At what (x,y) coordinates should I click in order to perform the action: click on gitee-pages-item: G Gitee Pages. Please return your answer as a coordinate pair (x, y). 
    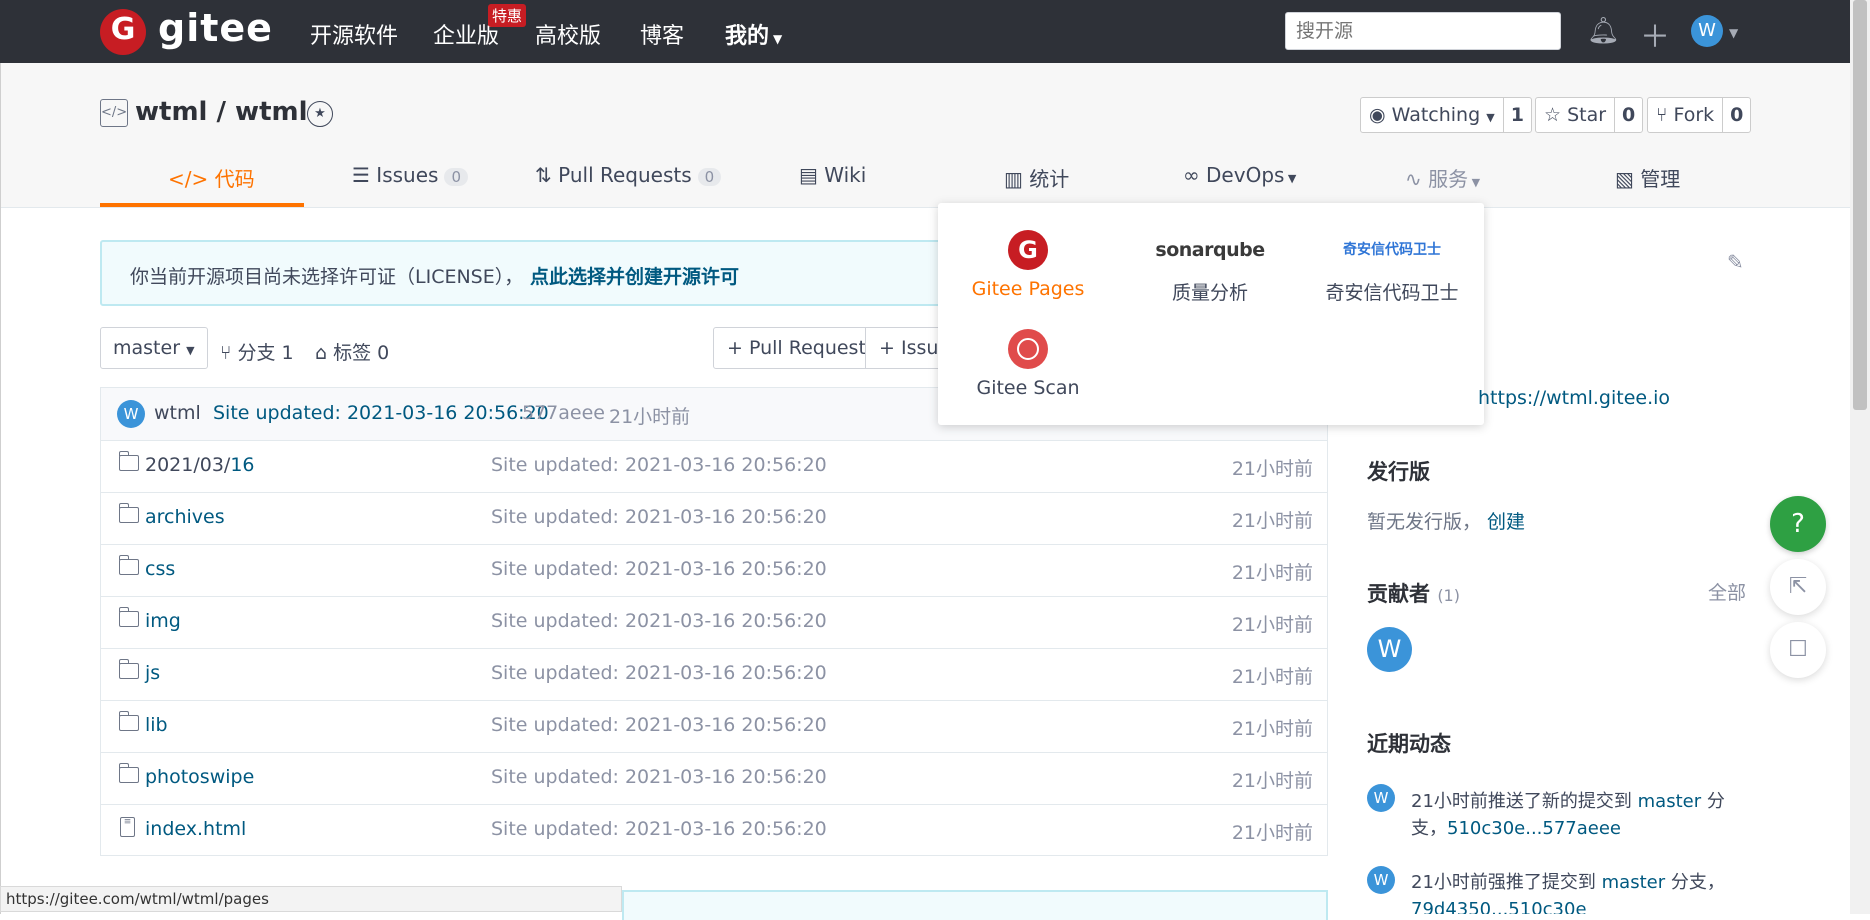
    Looking at the image, I should click on (1028, 265).